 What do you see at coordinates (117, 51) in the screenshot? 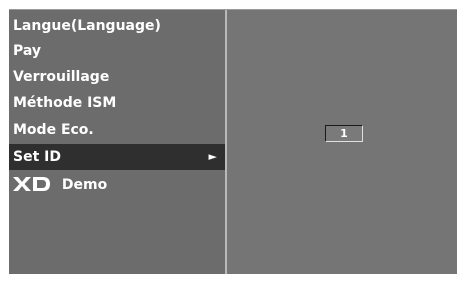
I see `menu-item-country: Pay` at bounding box center [117, 51].